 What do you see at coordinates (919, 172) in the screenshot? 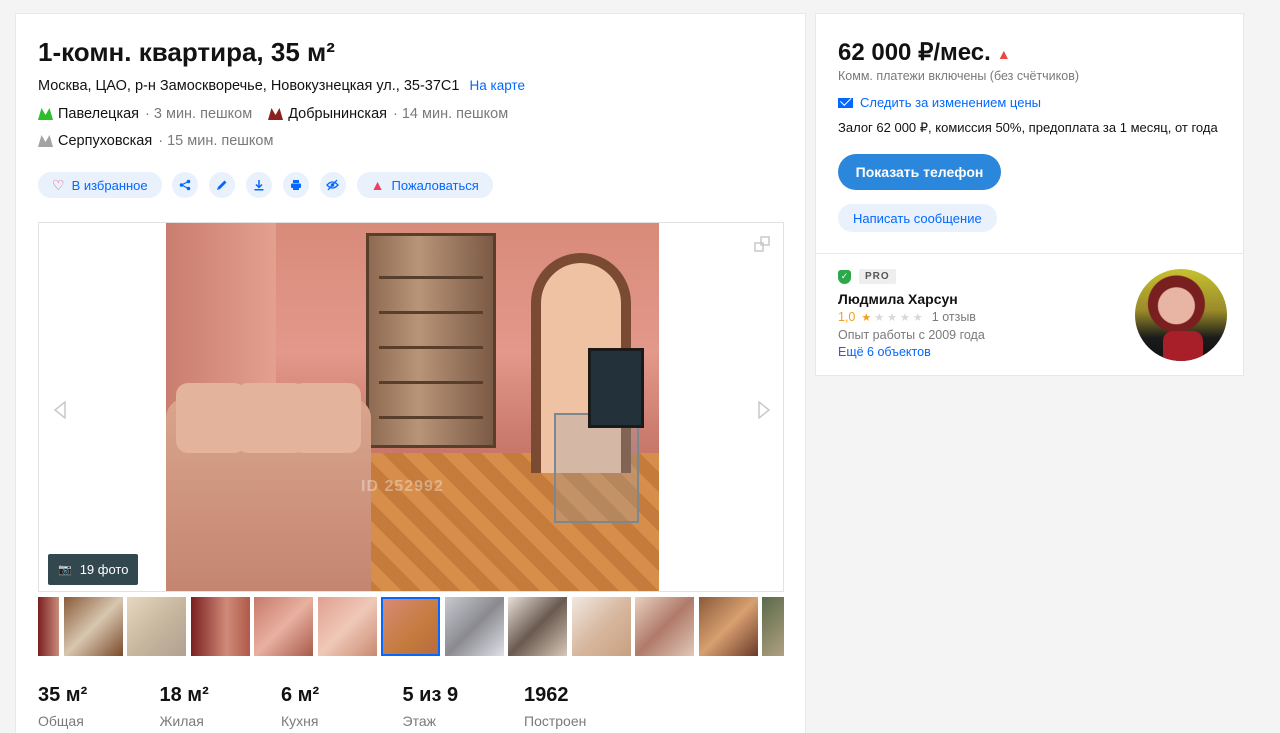
I see `show-phone-button: Показать телефон` at bounding box center [919, 172].